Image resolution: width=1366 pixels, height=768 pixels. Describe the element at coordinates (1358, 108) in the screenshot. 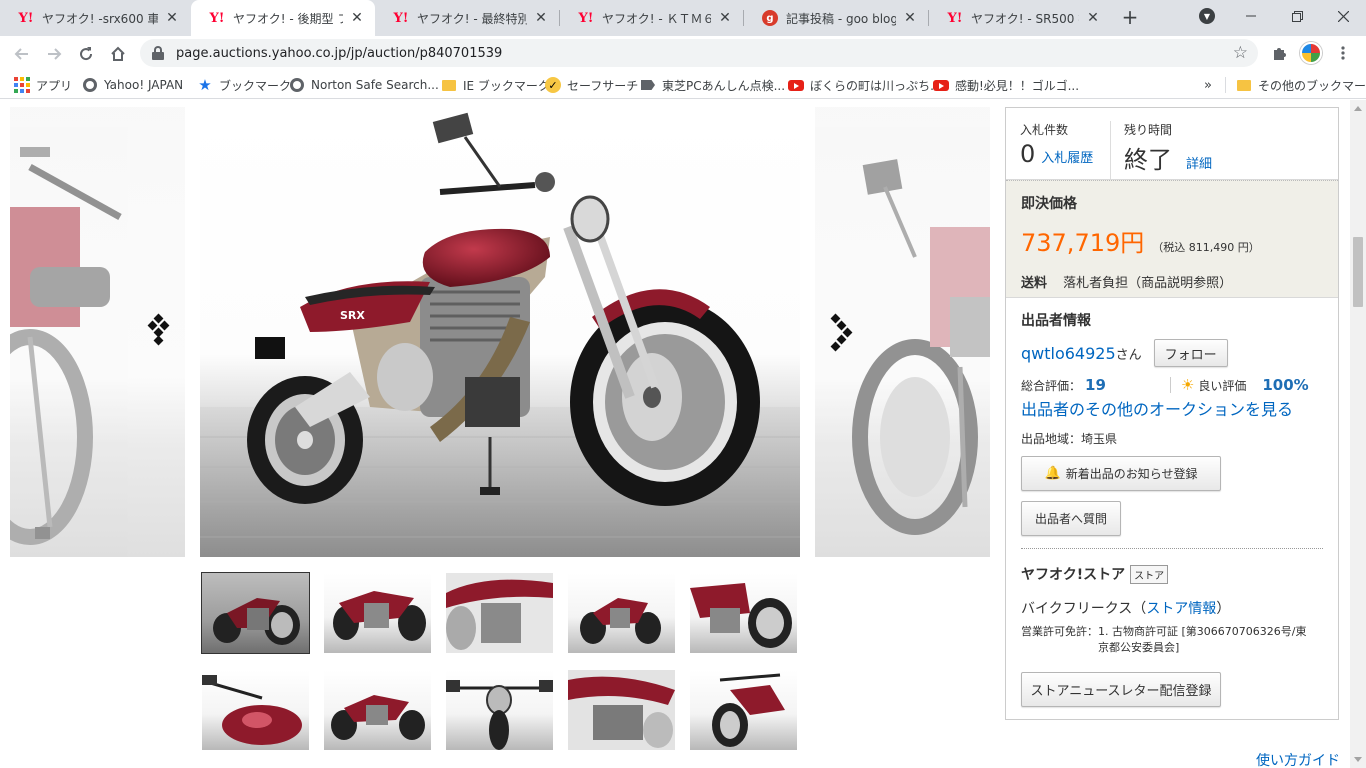

I see `scroll-up-icon` at that location.